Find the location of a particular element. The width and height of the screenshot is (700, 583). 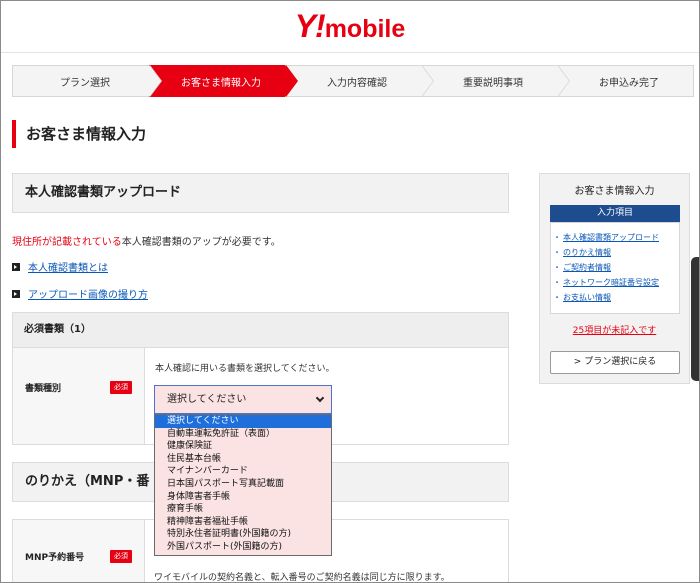

option-disability-handbook: 身体障害者手帳 is located at coordinates (243, 497).